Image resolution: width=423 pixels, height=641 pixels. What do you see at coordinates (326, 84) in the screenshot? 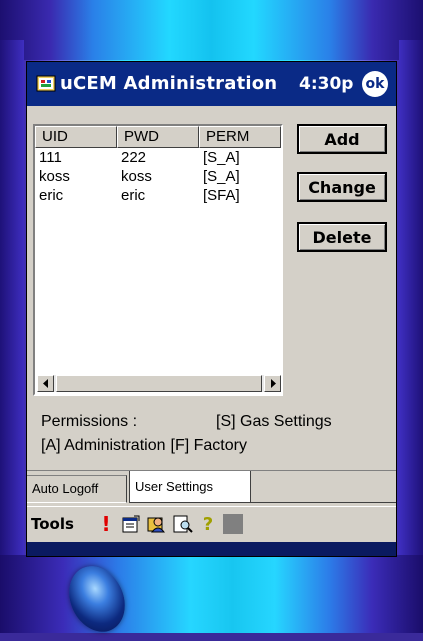
I see `clock: 4:30p` at bounding box center [326, 84].